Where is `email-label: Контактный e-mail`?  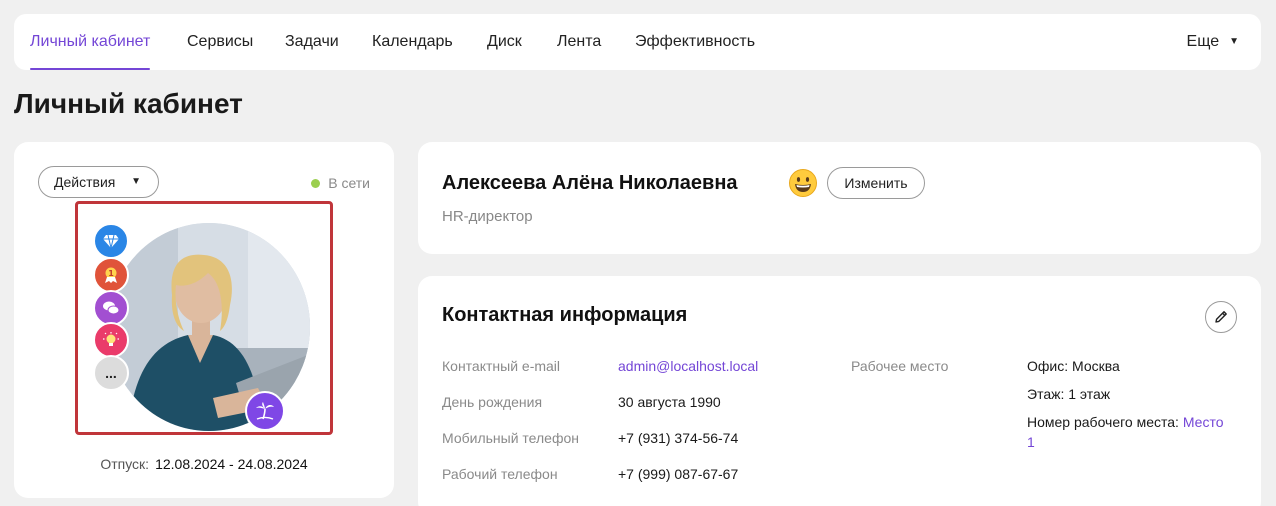 email-label: Контактный e-mail is located at coordinates (501, 366).